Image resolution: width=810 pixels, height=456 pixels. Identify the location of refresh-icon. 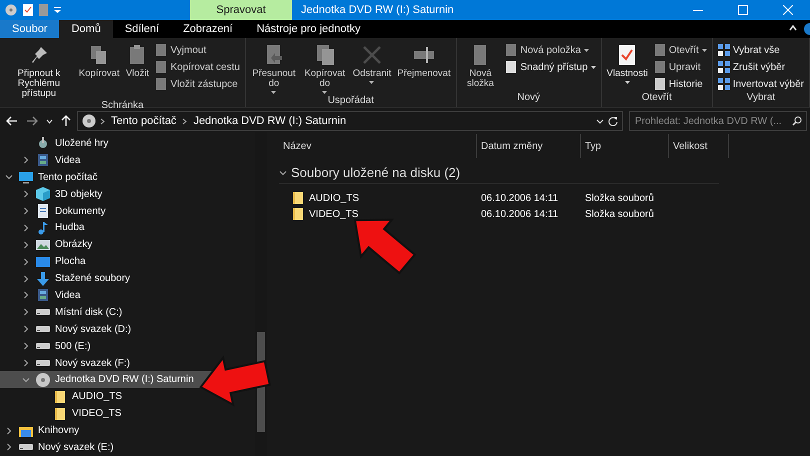
(613, 121).